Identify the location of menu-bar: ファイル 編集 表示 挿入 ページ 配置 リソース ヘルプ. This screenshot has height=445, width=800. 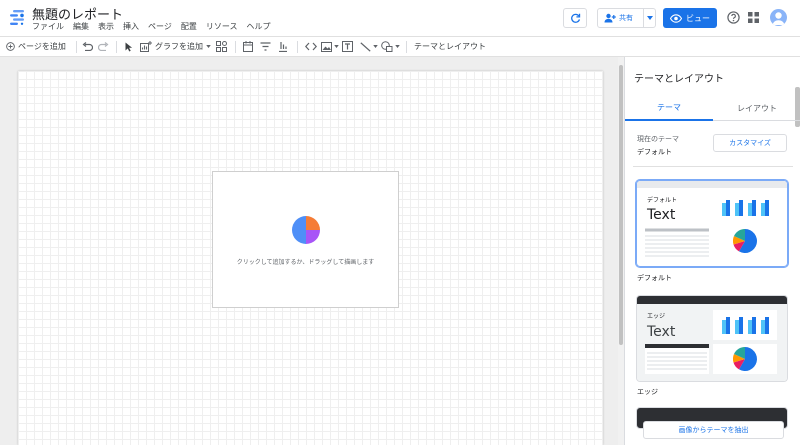
(151, 26).